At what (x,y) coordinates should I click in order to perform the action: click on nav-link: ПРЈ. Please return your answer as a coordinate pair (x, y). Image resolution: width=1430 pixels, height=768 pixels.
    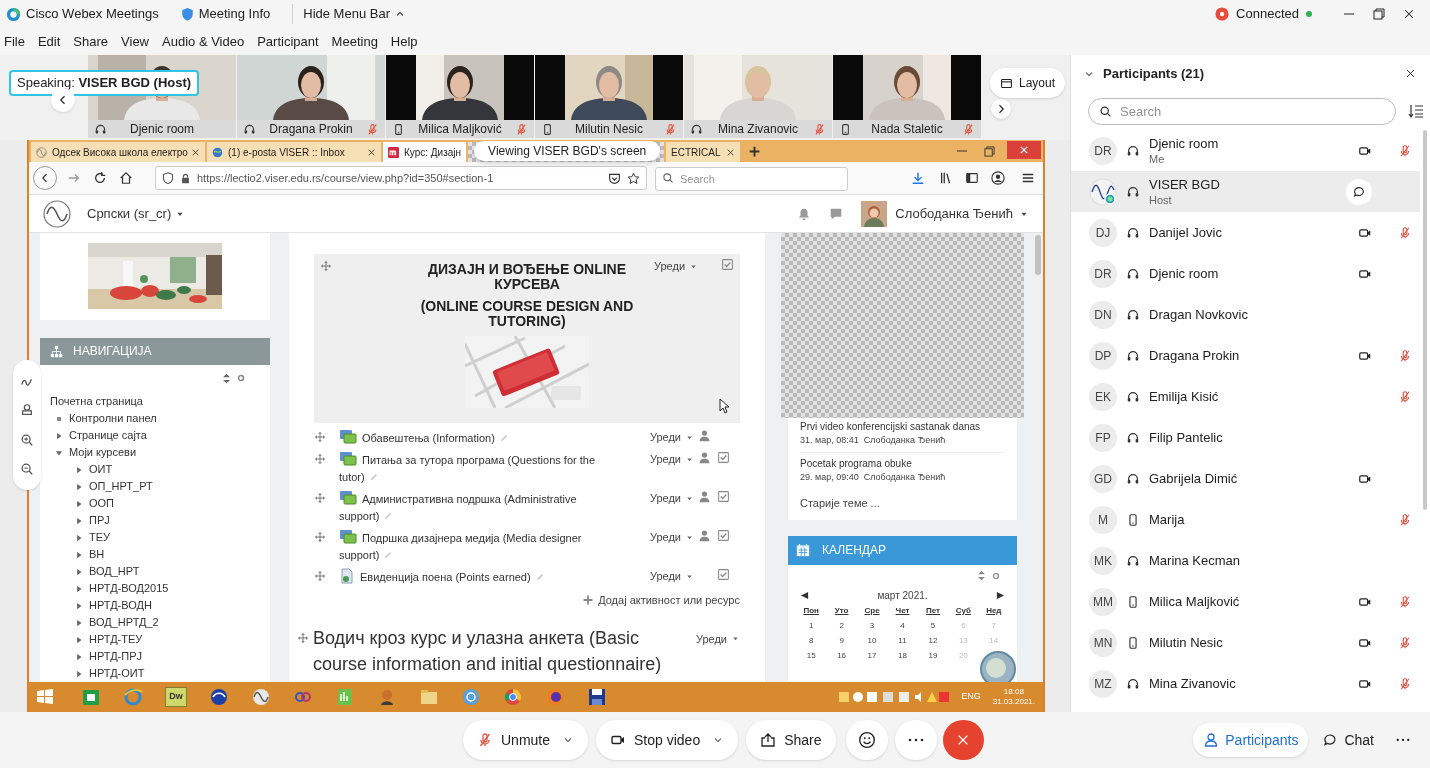
    Looking at the image, I should click on (99, 520).